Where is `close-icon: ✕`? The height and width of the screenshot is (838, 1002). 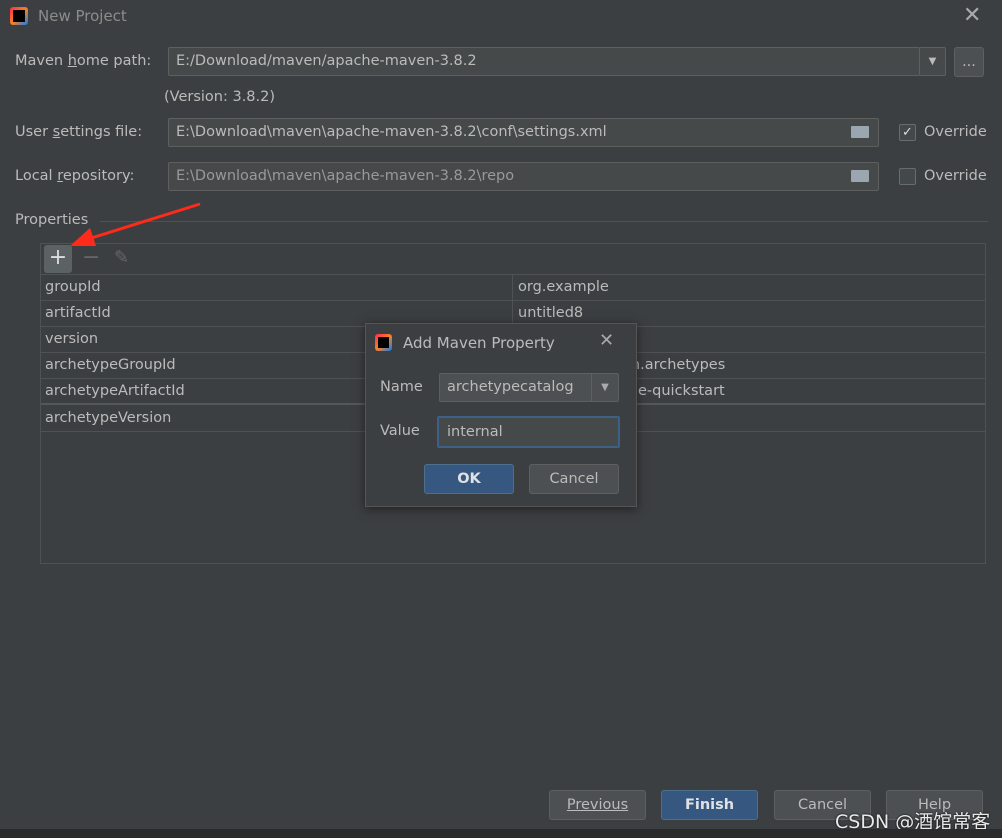
close-icon: ✕ is located at coordinates (972, 15).